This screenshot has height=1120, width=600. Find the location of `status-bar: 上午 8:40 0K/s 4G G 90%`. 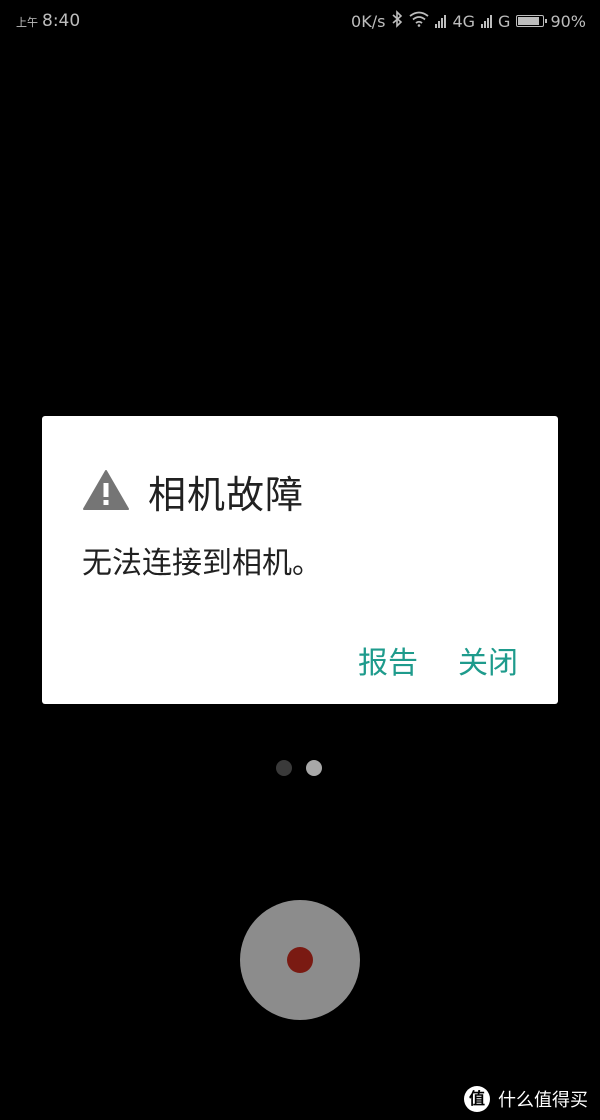

status-bar: 上午 8:40 0K/s 4G G 90% is located at coordinates (300, 20).